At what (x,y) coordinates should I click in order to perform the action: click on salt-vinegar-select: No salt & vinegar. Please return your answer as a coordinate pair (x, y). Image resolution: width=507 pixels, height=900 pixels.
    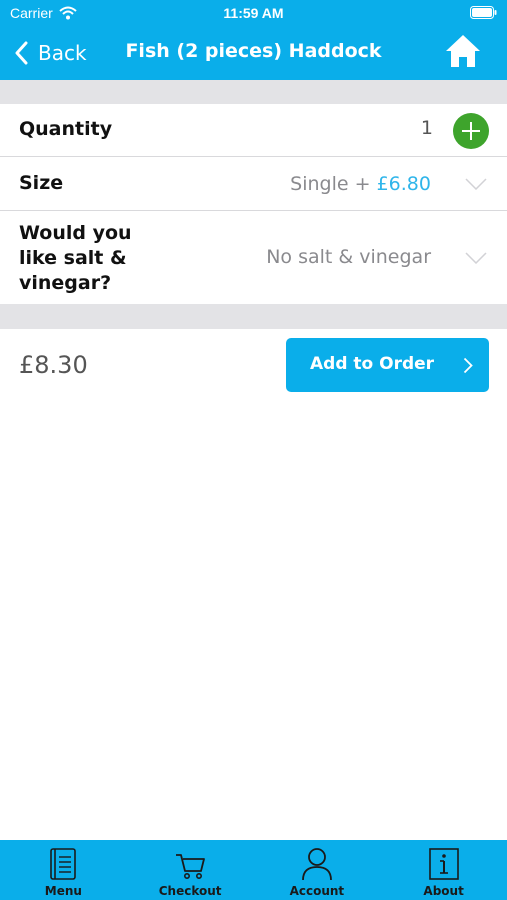
    Looking at the image, I should click on (348, 257).